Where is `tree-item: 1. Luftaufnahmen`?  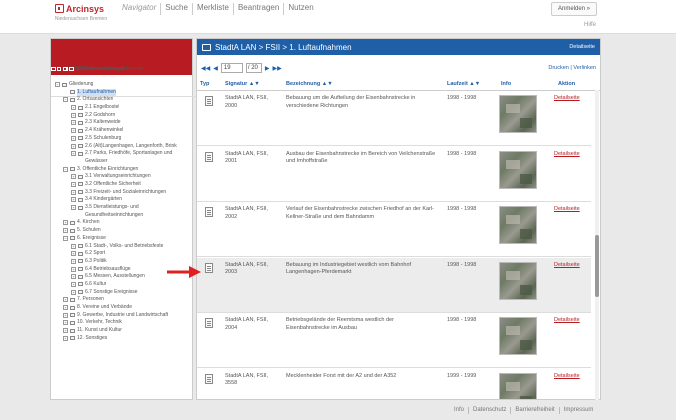 tree-item: 1. Luftaufnahmen is located at coordinates (123, 92).